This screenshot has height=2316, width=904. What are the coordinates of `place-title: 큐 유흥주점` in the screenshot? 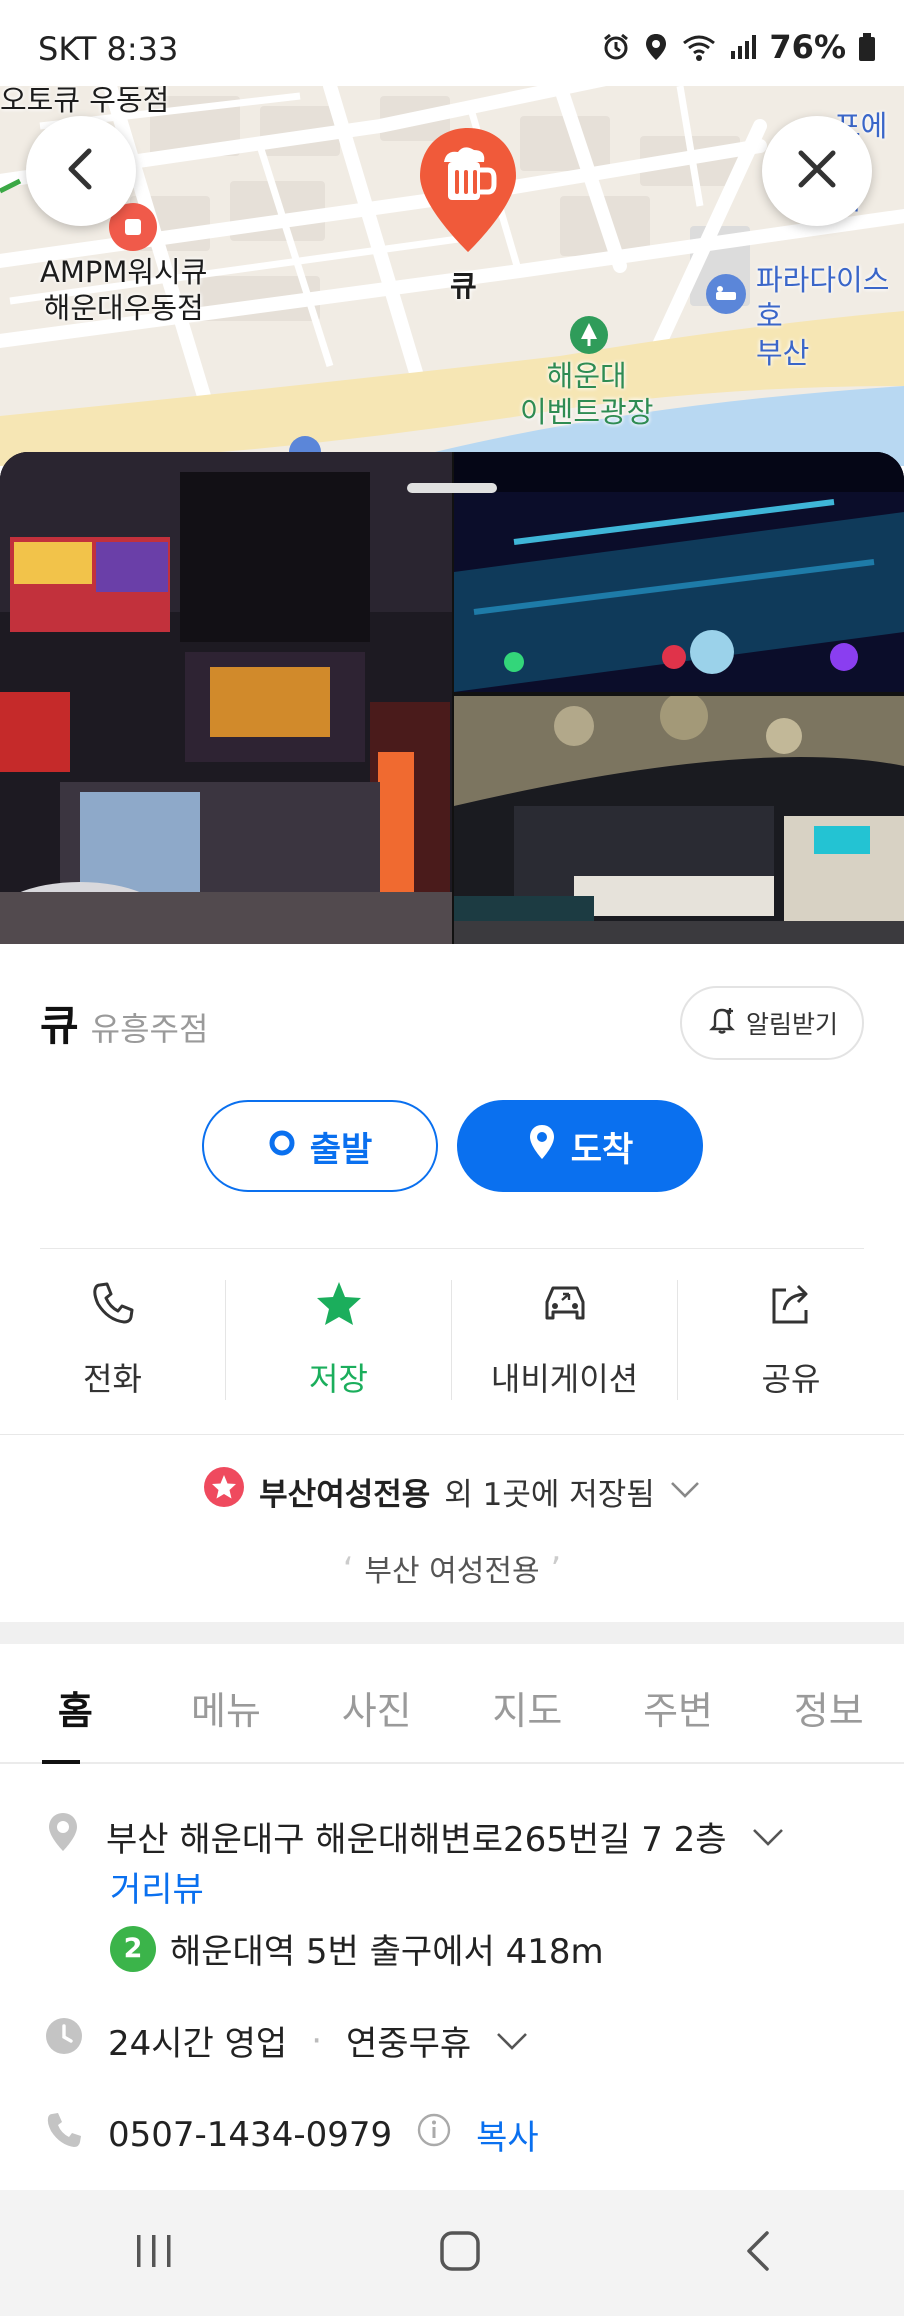 It's located at (124, 1022).